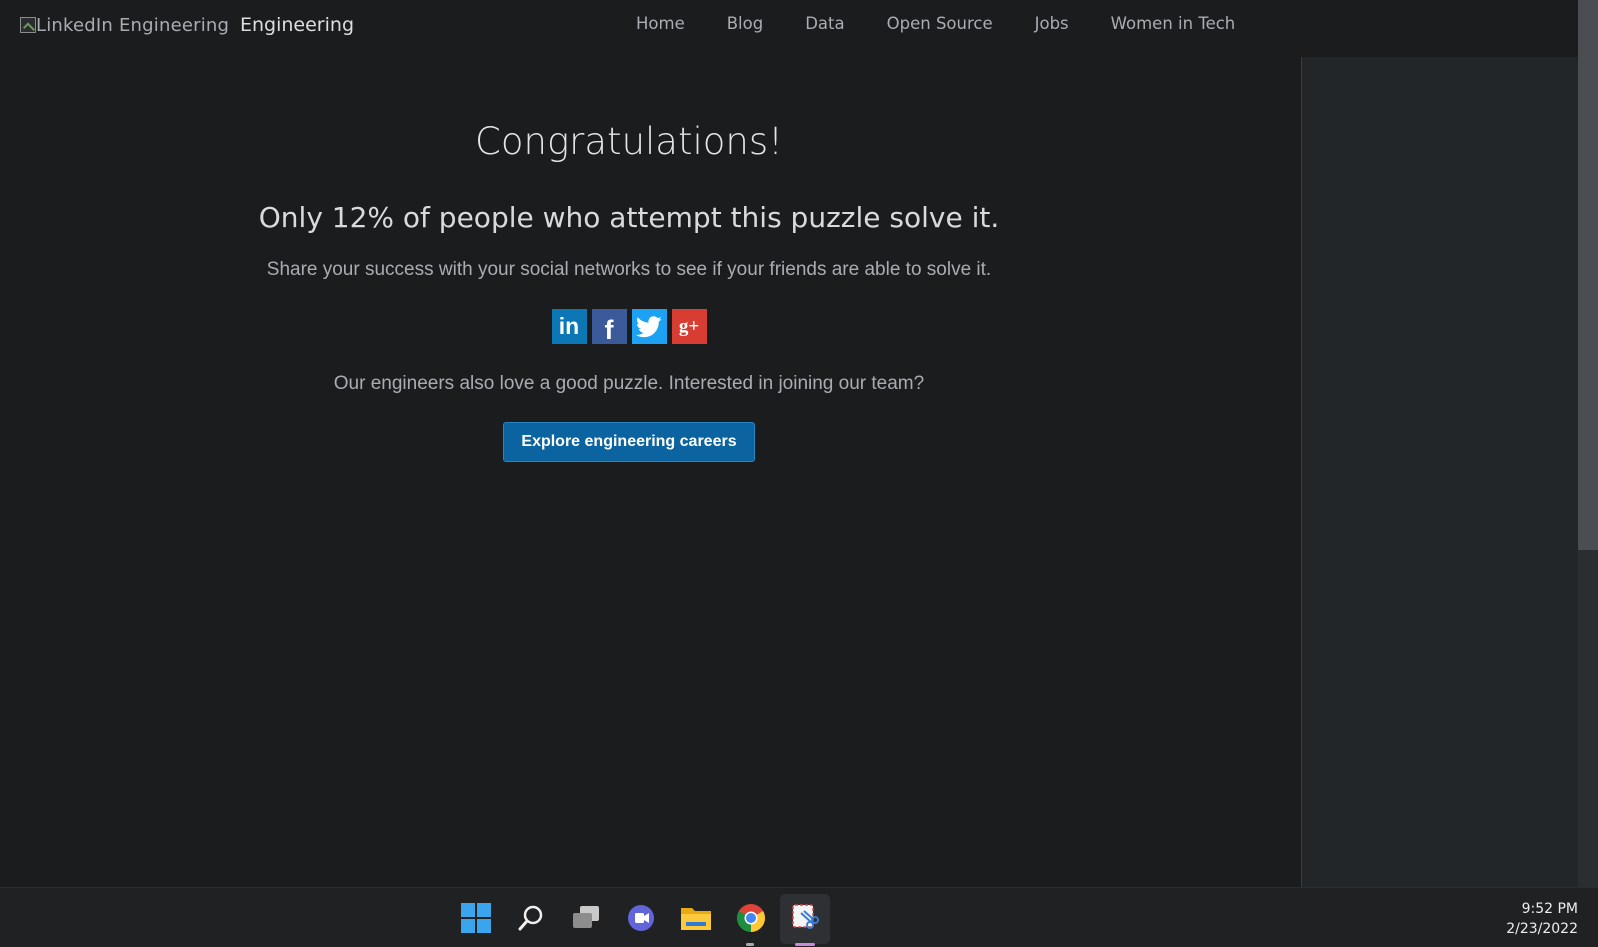  What do you see at coordinates (1542, 929) in the screenshot?
I see `clock-date: 2/23/2022` at bounding box center [1542, 929].